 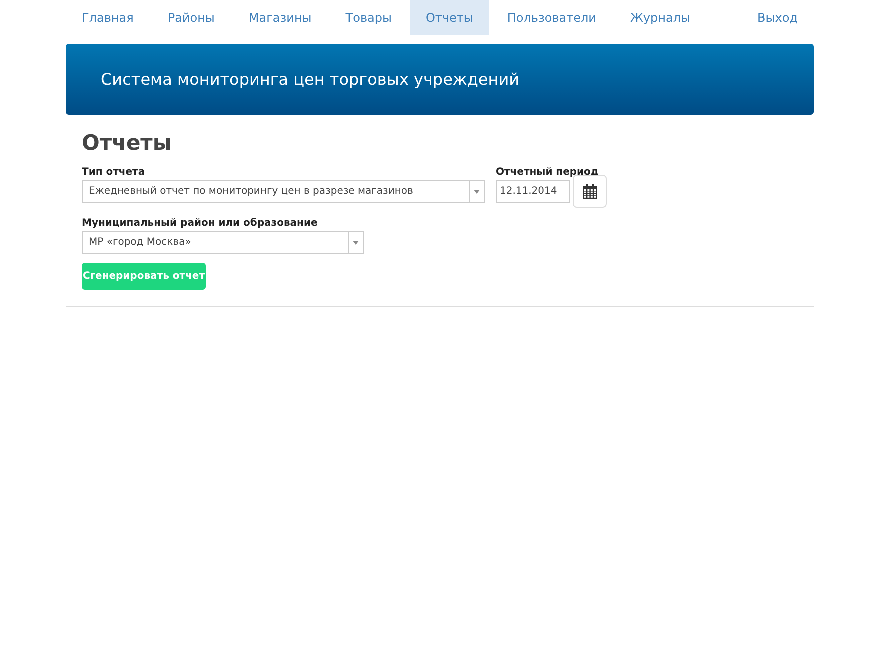 I want to click on nav-tab: Районы, so click(x=191, y=17).